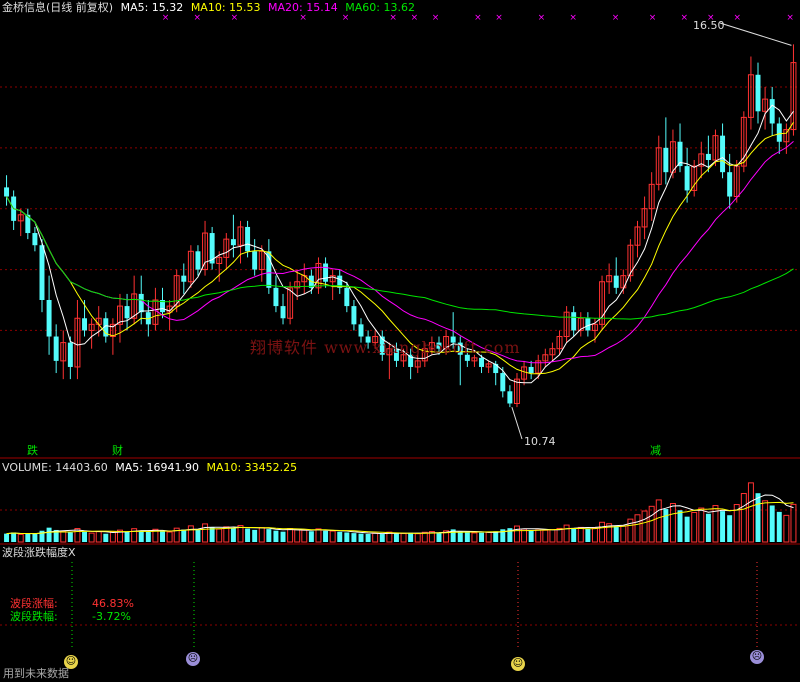  Describe the element at coordinates (55, 467) in the screenshot. I see `volume-readout: VOLUME: 14403.60` at that location.